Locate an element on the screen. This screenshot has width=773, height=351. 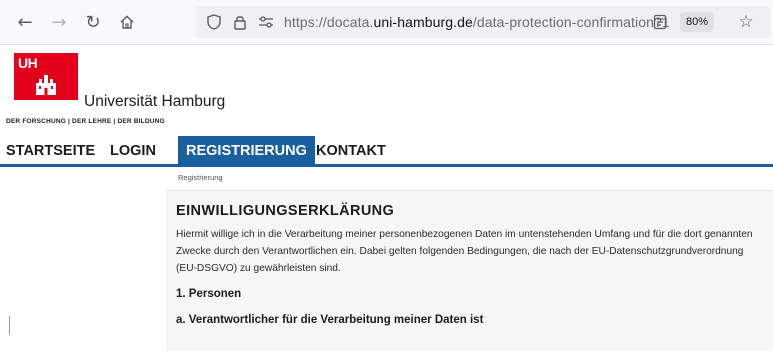
nav-item-login: LOGIN is located at coordinates (133, 151).